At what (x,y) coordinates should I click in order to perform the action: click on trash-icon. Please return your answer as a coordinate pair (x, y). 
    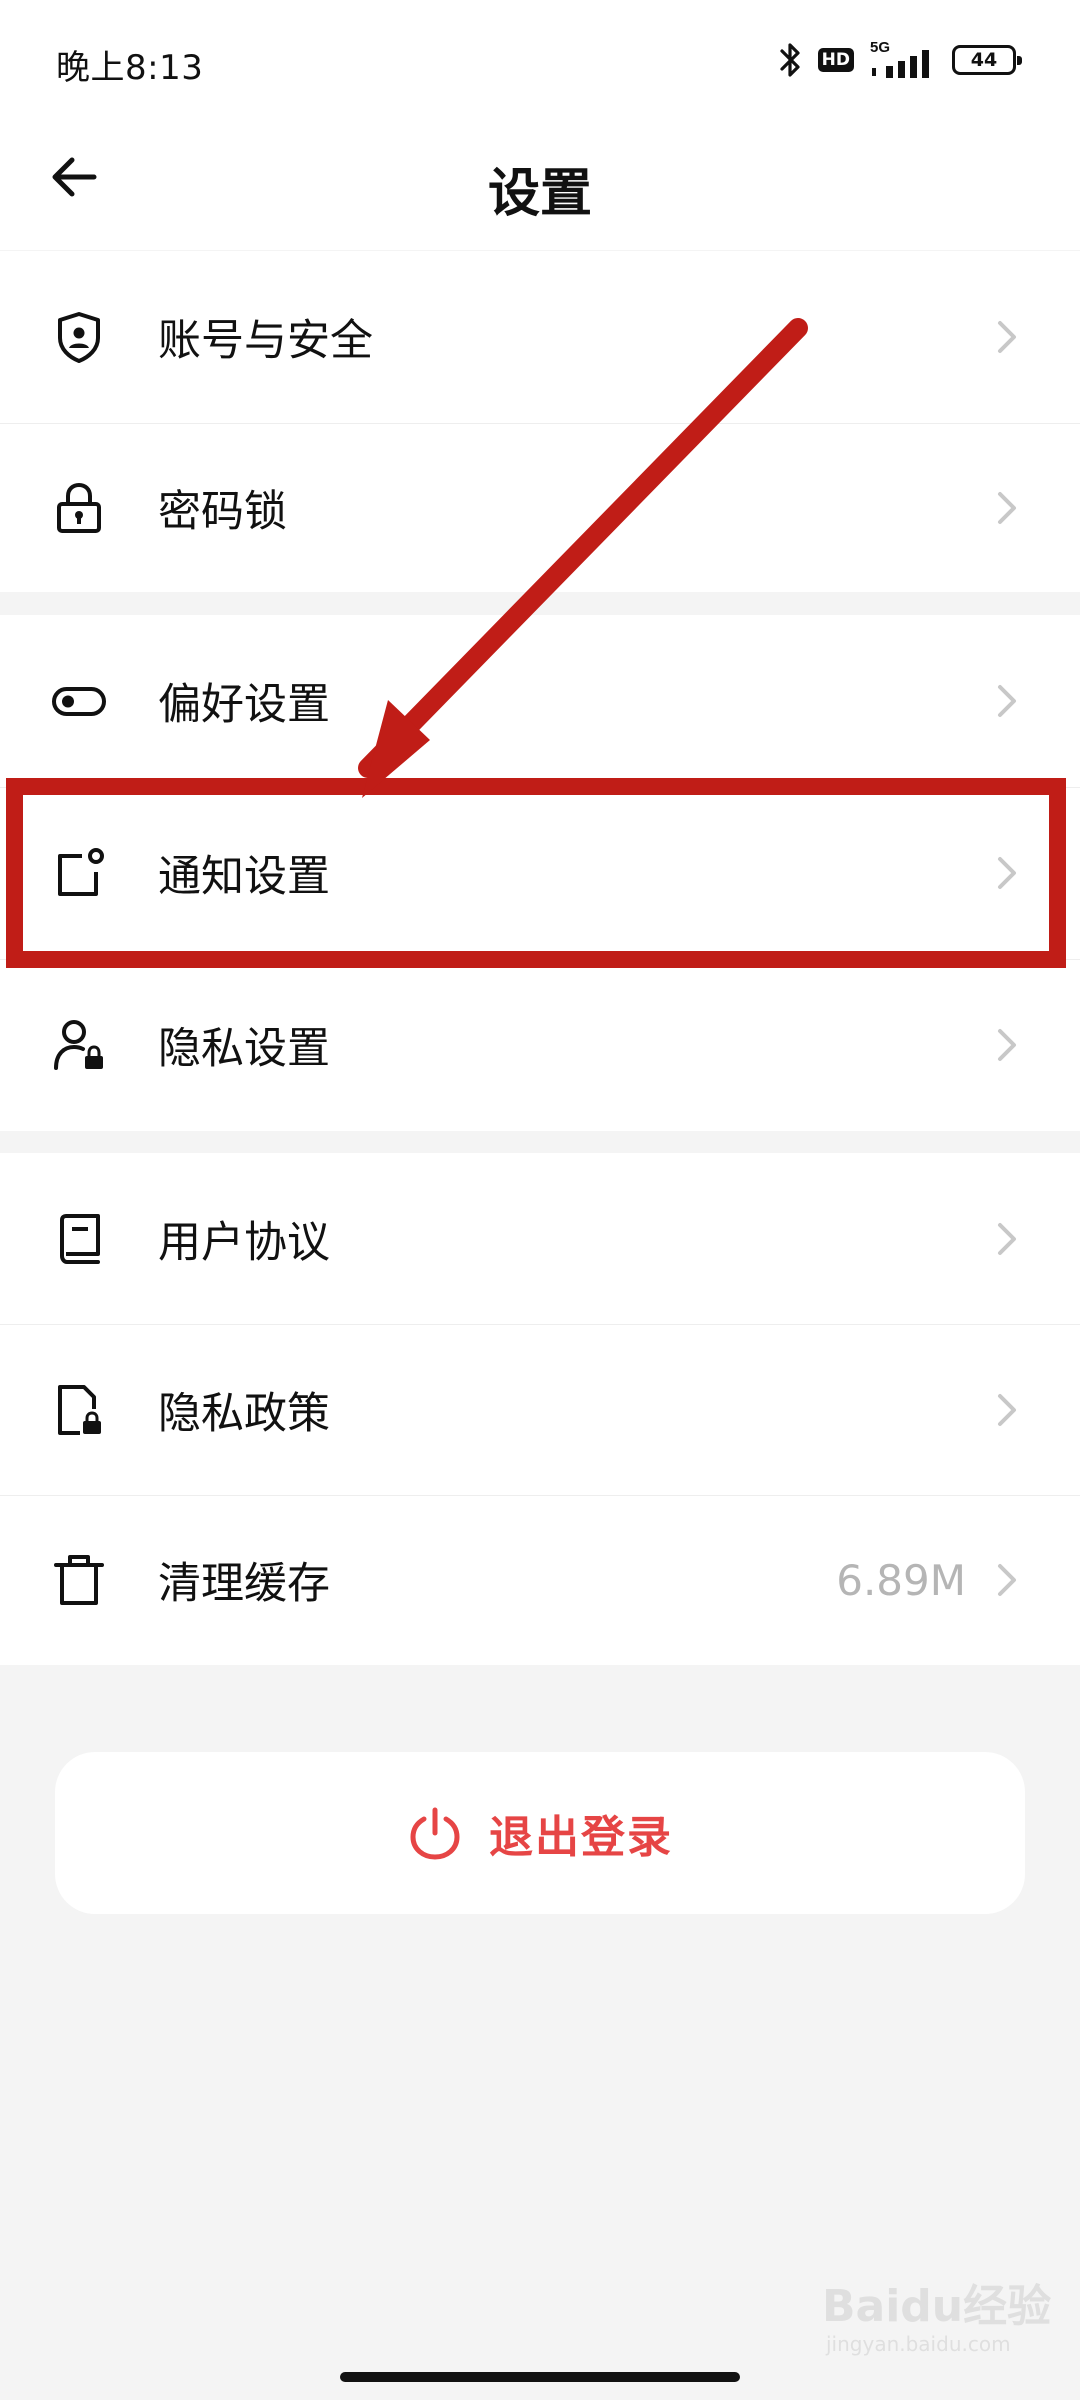
    Looking at the image, I should click on (79, 1580).